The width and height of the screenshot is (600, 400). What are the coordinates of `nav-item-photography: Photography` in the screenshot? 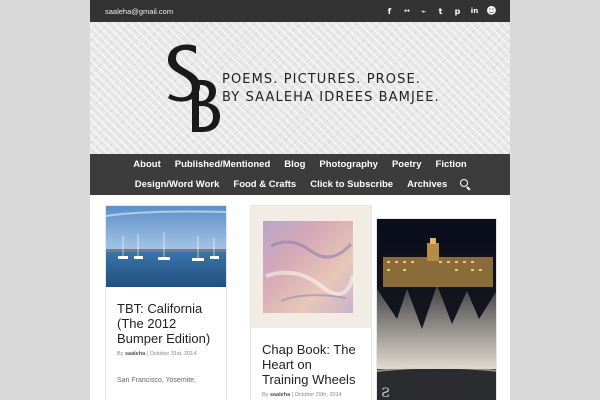 It's located at (348, 164).